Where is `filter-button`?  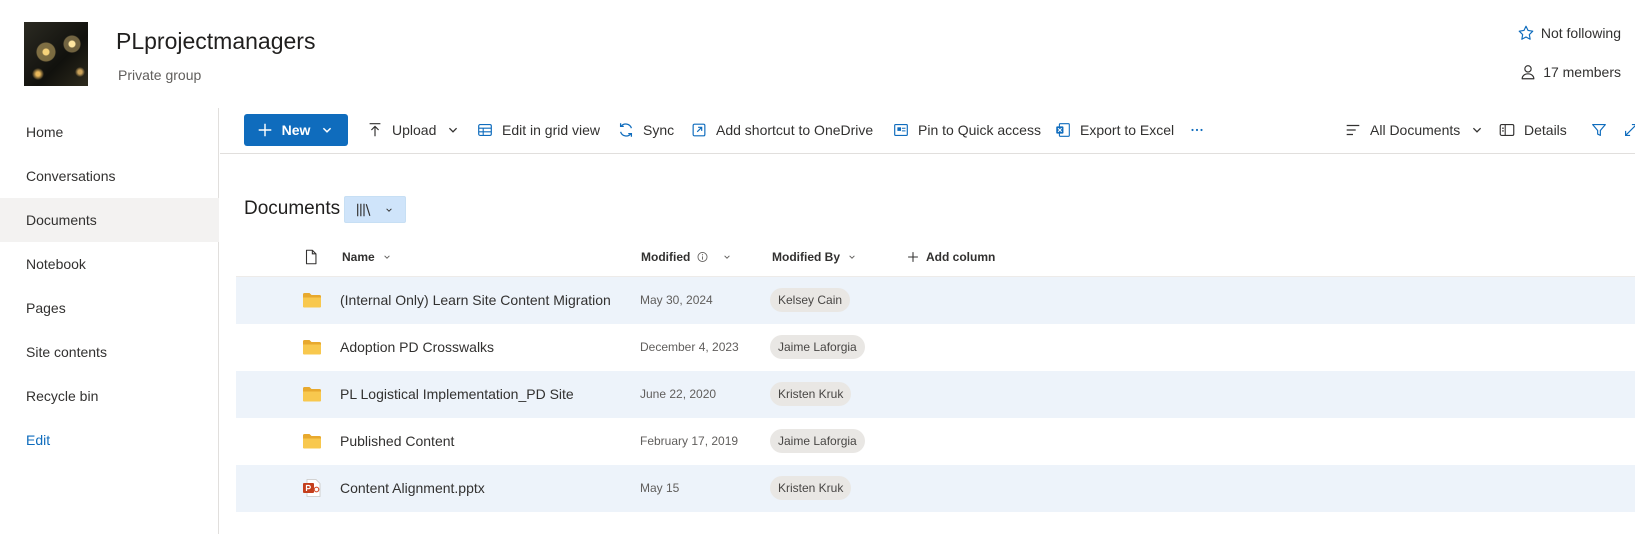 filter-button is located at coordinates (1599, 130).